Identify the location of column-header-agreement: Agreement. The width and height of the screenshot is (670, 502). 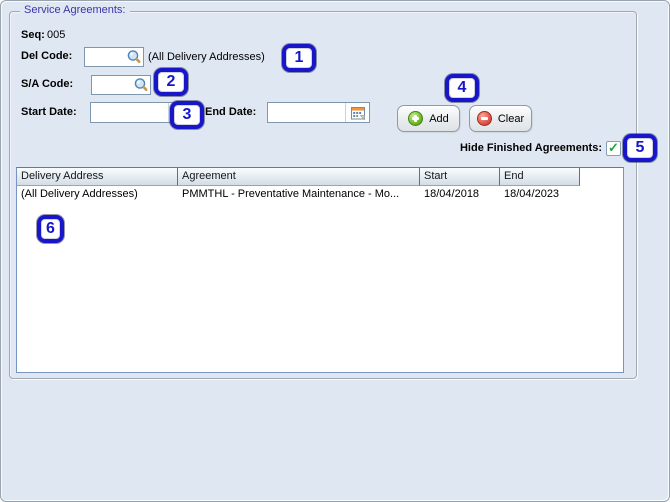
(299, 177).